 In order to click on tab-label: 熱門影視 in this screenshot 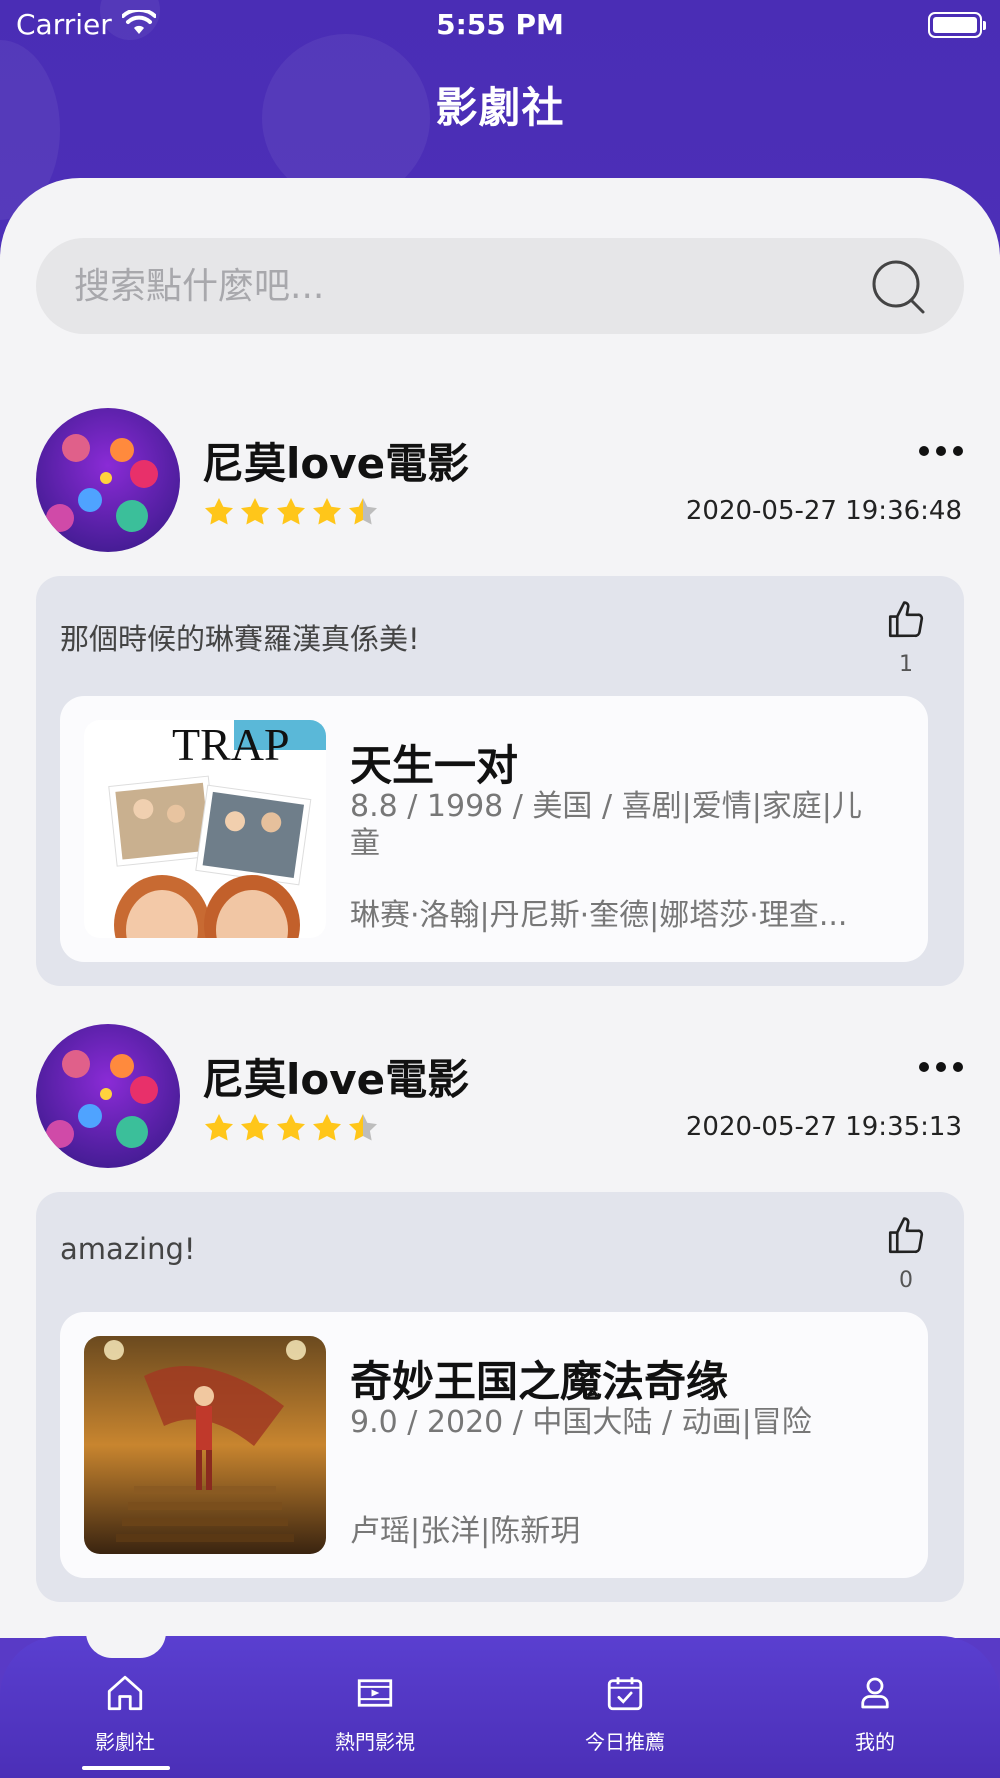, I will do `click(375, 1742)`.